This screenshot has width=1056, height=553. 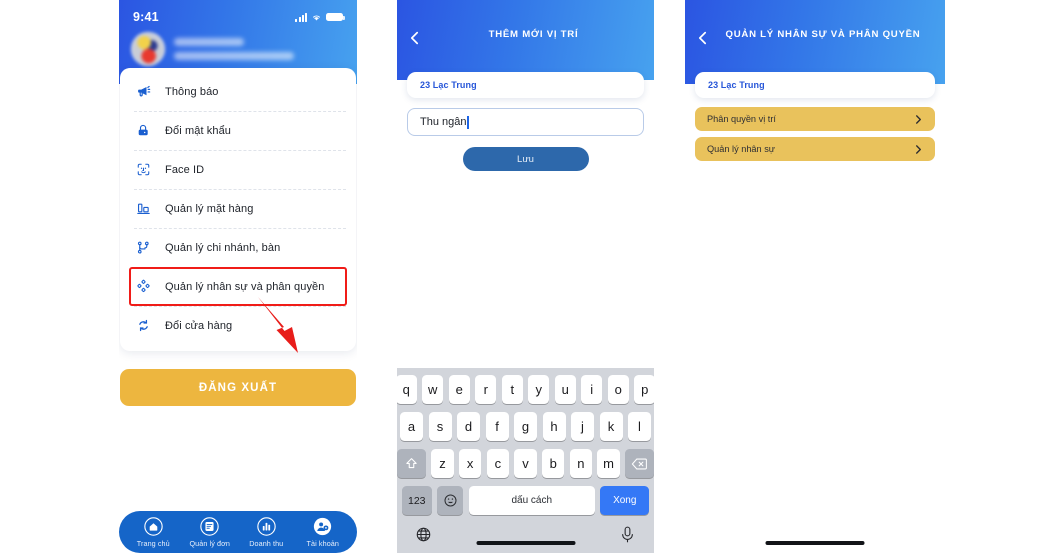 I want to click on menu-item-inventory: Quản lý mặt hàng, so click(x=238, y=208).